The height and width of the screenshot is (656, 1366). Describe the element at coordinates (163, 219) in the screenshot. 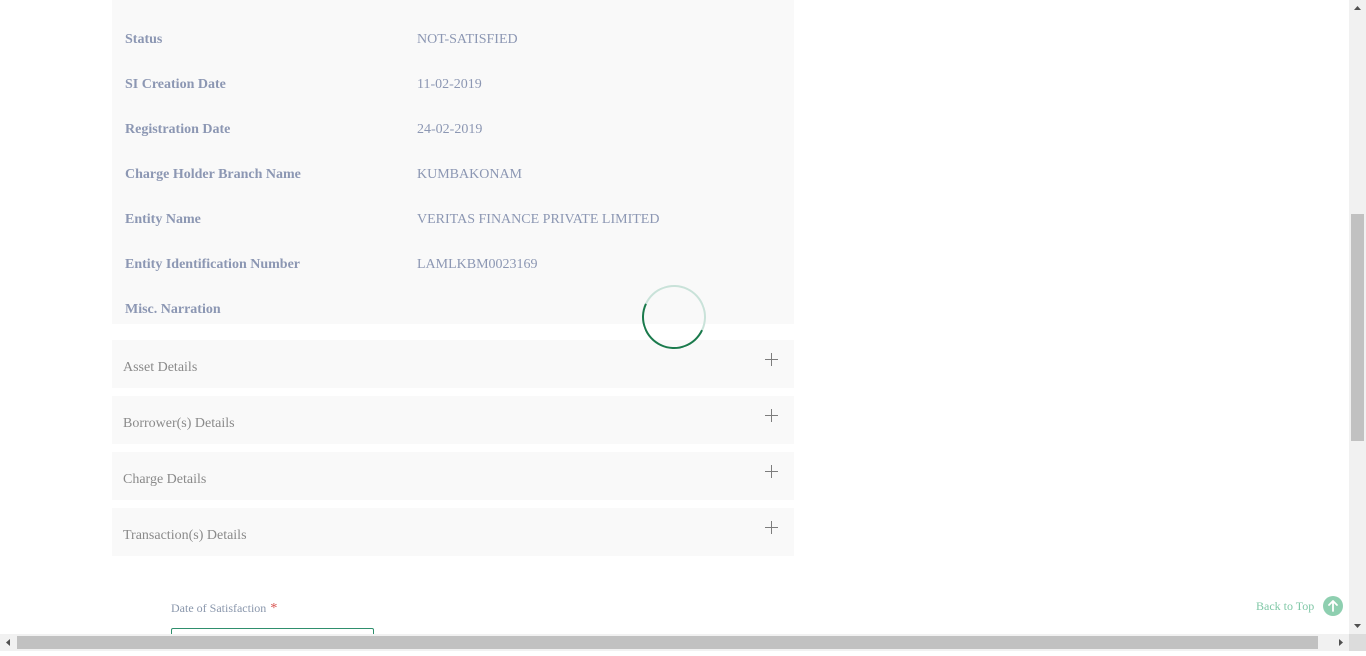

I see `row-label: Entity Name` at that location.